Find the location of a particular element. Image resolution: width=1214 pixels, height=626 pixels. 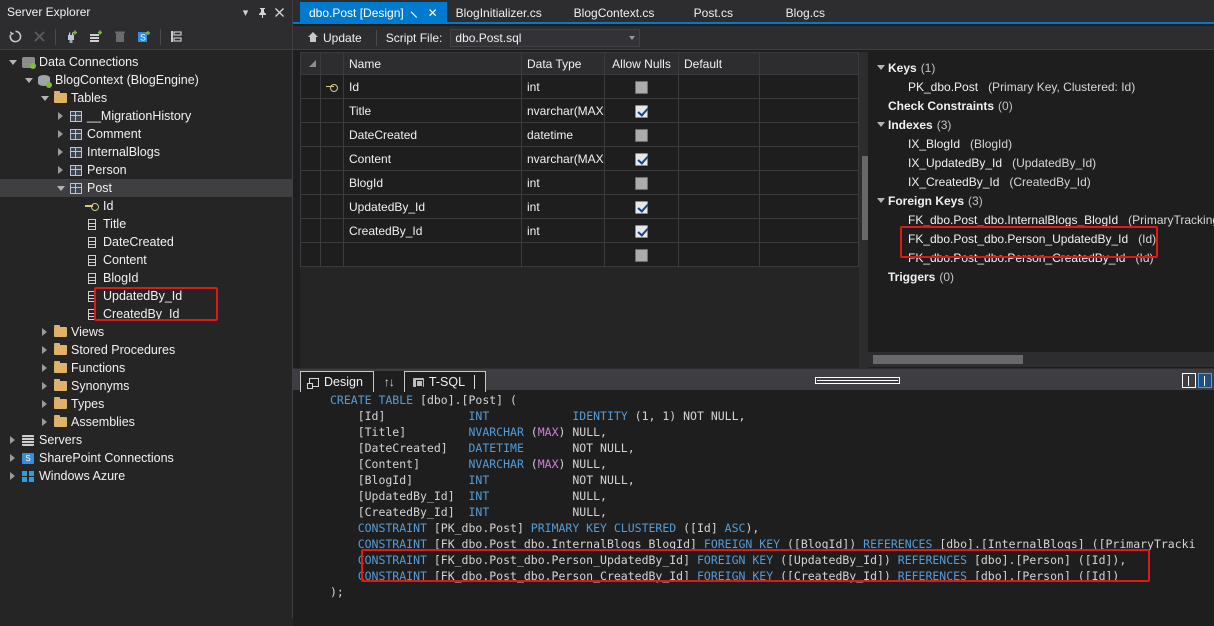

tab-post-cs: Post.cs is located at coordinates (731, 12).